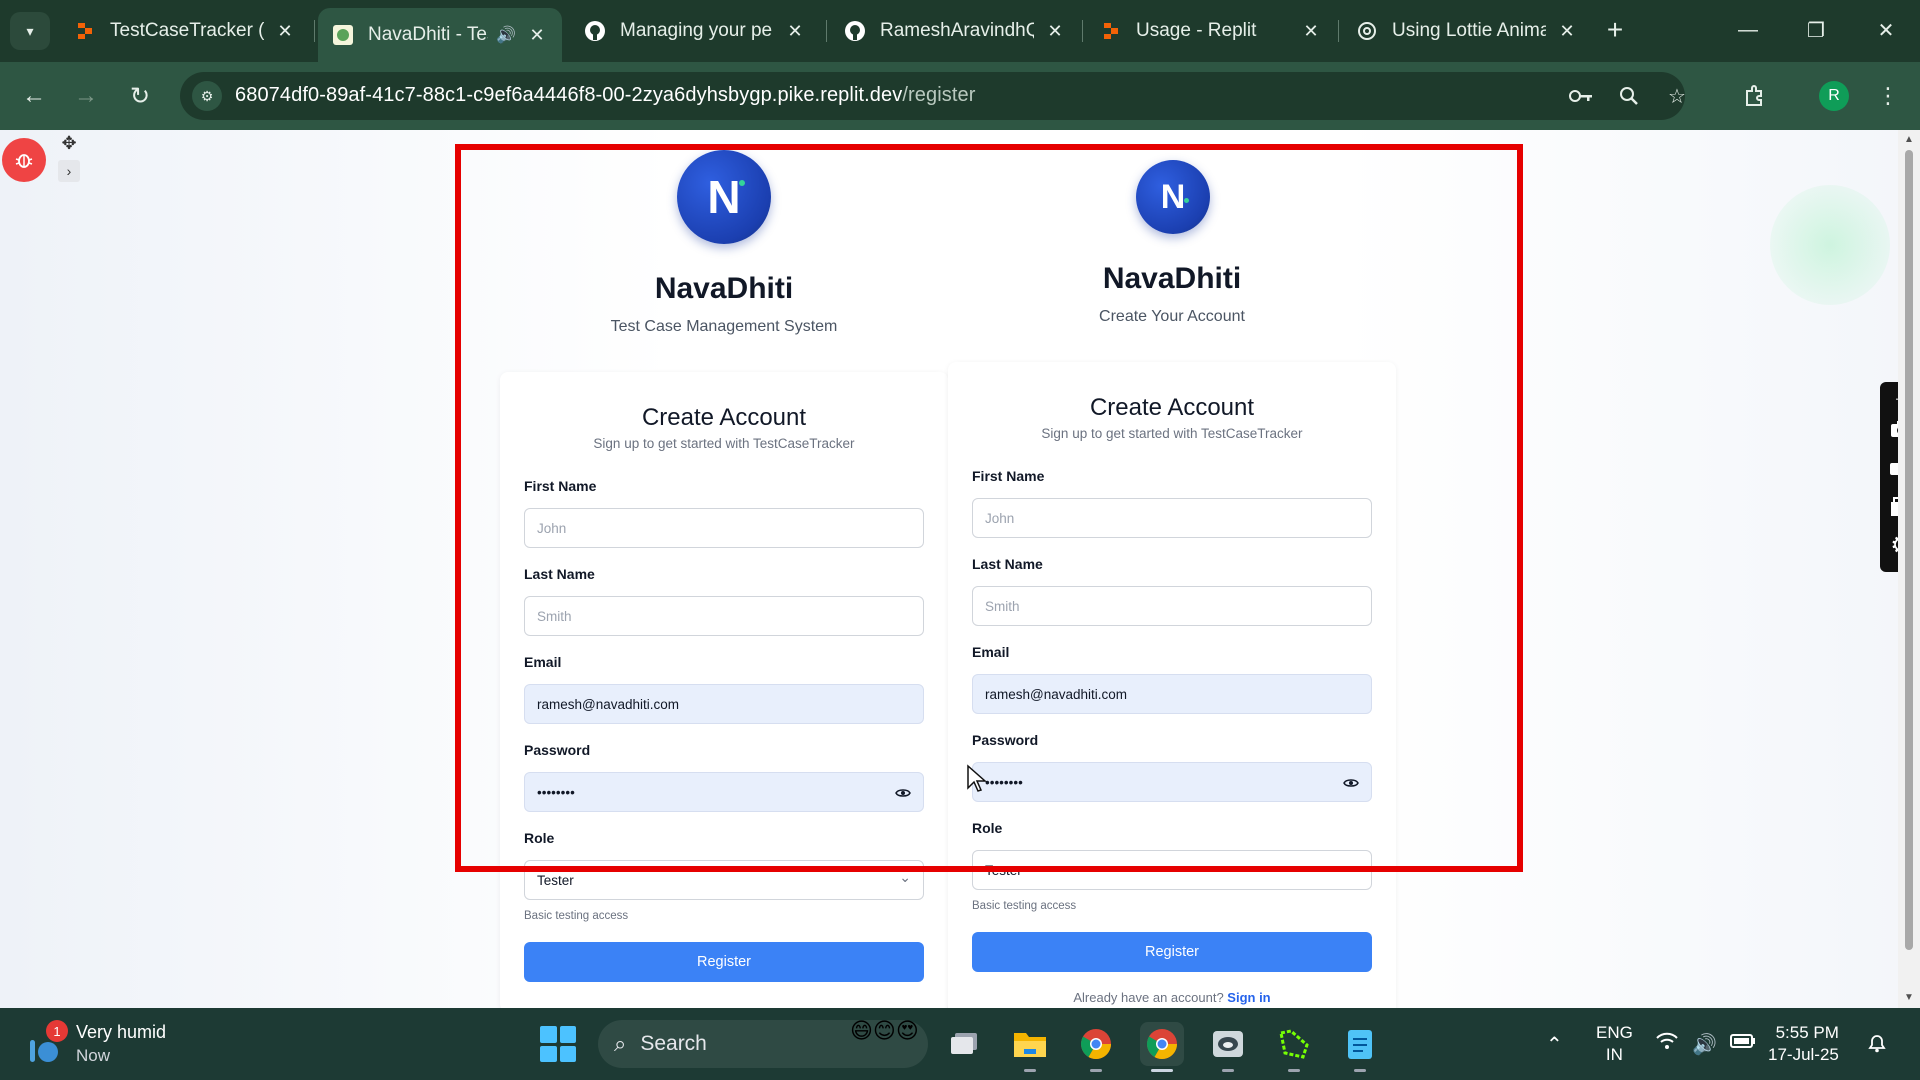 The width and height of the screenshot is (1920, 1080). I want to click on site-info-icon: ⚙, so click(207, 96).